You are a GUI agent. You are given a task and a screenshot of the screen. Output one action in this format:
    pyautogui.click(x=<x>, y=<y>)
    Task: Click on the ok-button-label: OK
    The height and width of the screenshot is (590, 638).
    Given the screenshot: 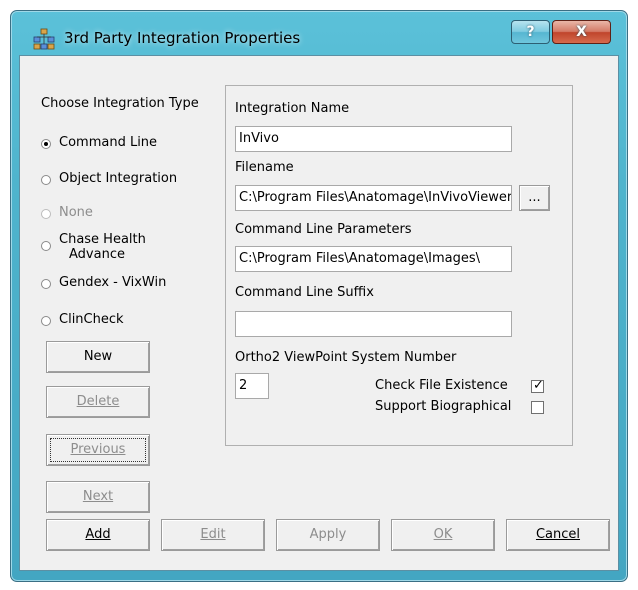 What is the action you would take?
    pyautogui.click(x=443, y=534)
    